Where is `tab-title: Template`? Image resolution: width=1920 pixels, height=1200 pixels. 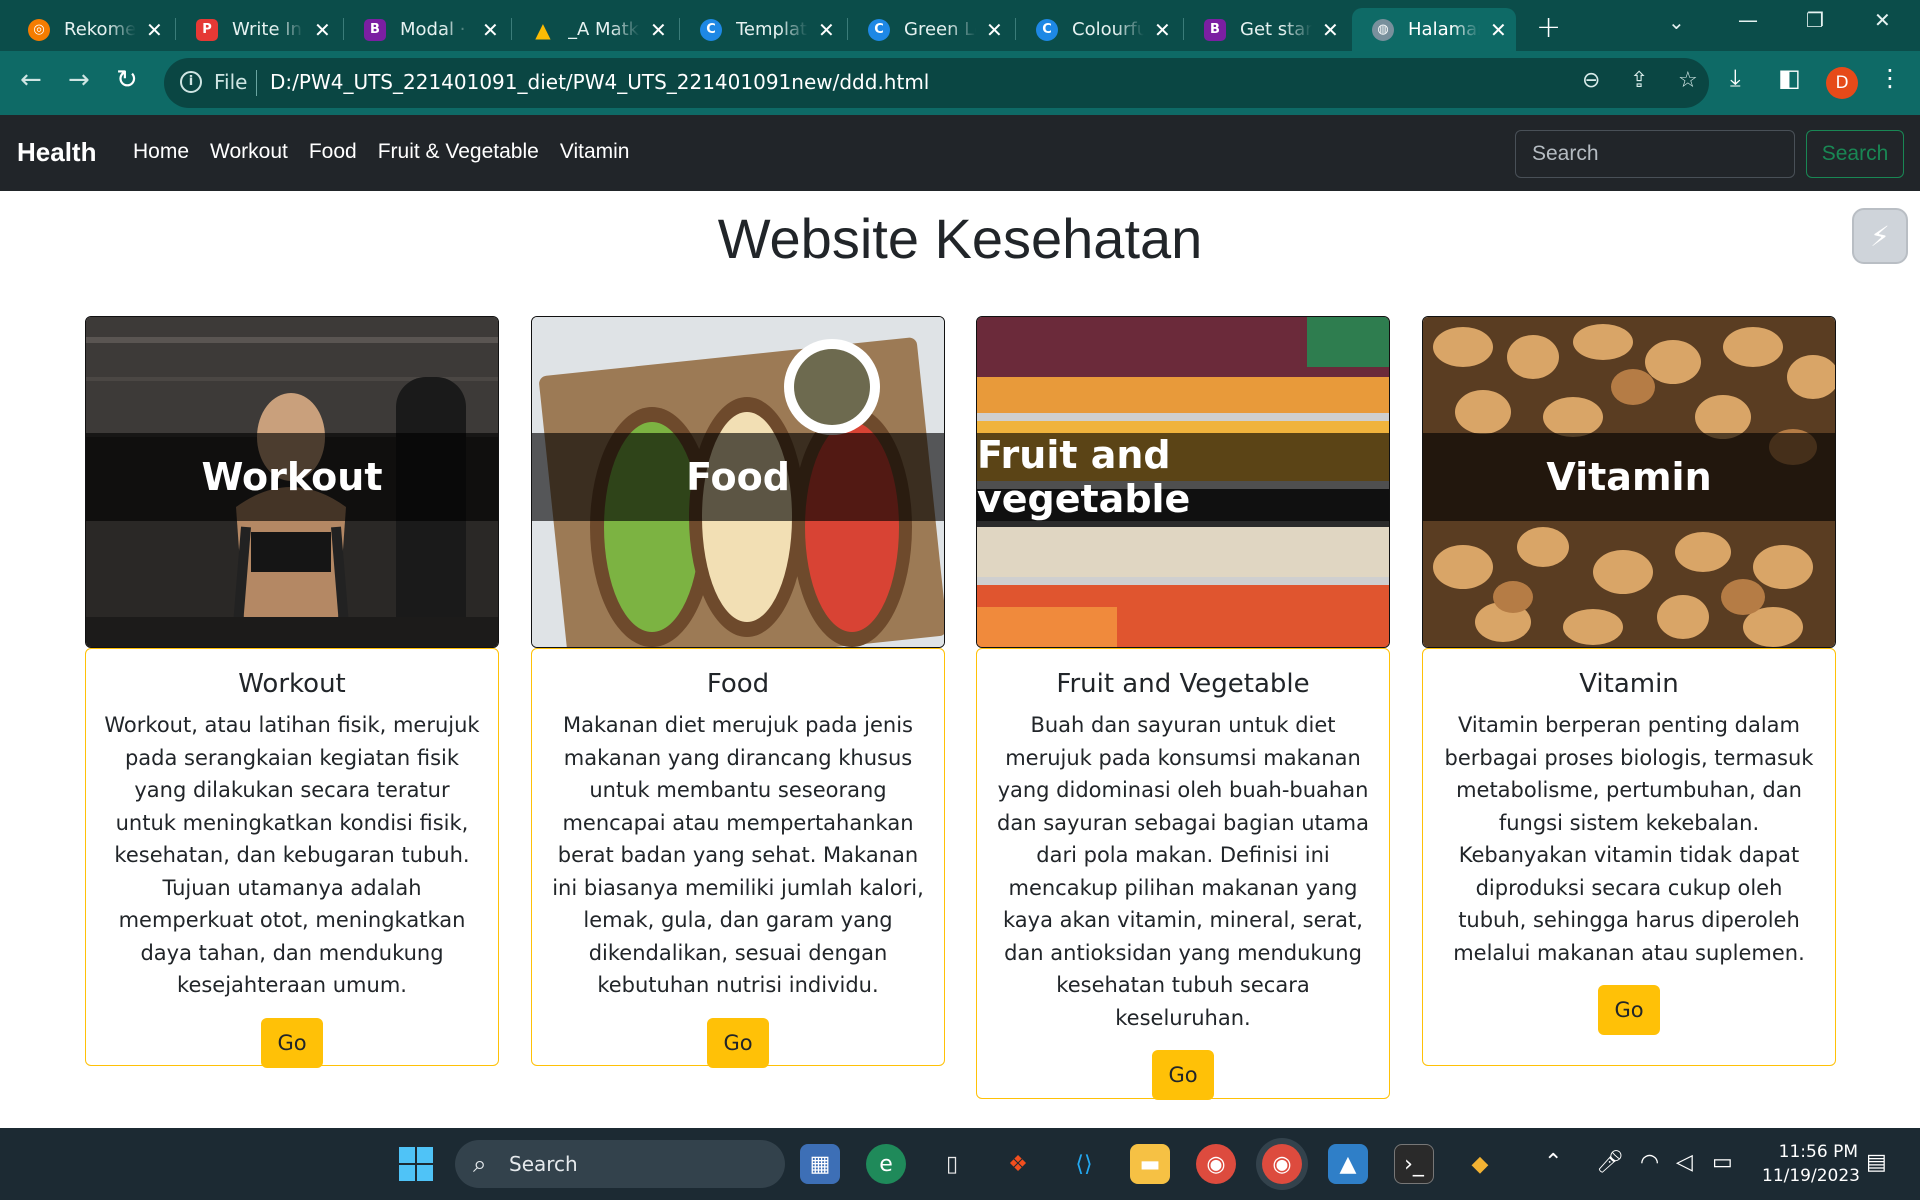
tab-title: Template is located at coordinates (772, 29).